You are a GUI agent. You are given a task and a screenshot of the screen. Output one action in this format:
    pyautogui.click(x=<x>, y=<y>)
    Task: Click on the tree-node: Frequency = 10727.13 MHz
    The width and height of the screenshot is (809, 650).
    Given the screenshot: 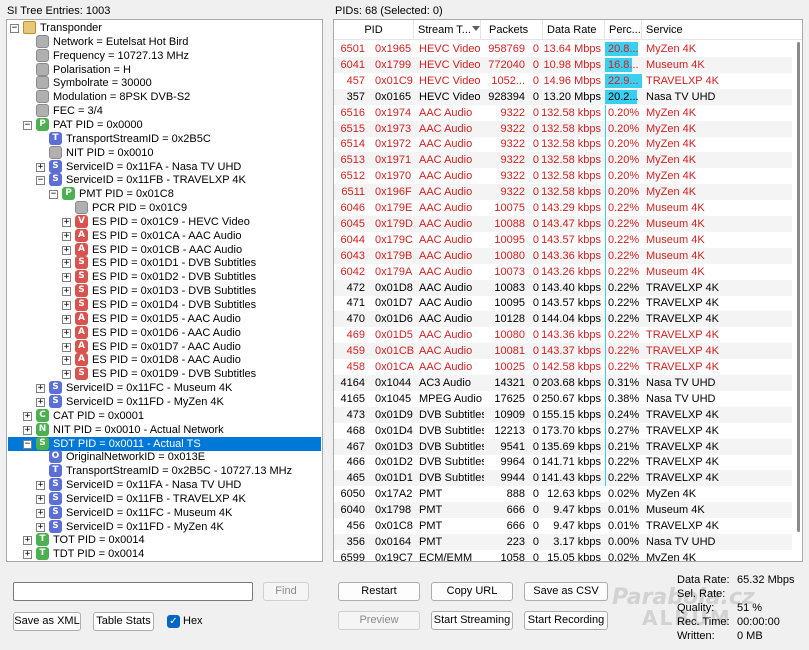 What is the action you would take?
    pyautogui.click(x=164, y=55)
    